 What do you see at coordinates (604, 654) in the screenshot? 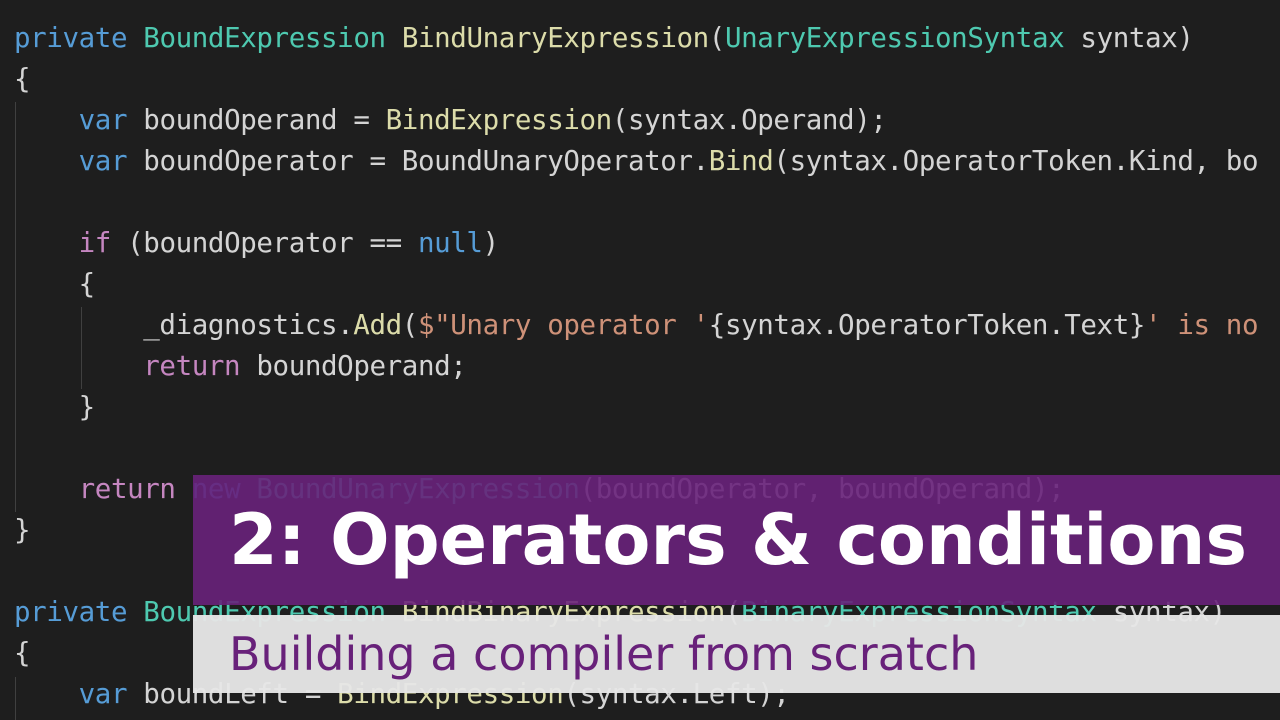
I see `series-subtitle: Building a compiler from scratch` at bounding box center [604, 654].